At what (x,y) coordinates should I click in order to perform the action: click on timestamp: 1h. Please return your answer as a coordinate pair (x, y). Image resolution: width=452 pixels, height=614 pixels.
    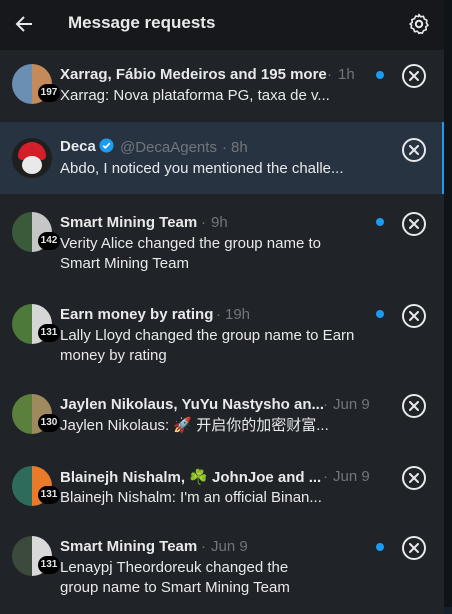
    Looking at the image, I should click on (346, 74).